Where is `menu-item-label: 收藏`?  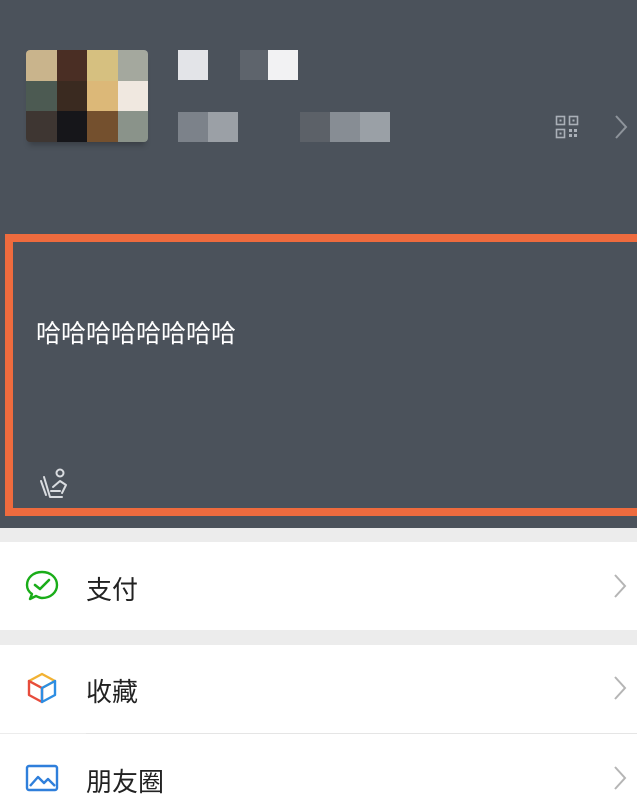
menu-item-label: 收藏 is located at coordinates (112, 693).